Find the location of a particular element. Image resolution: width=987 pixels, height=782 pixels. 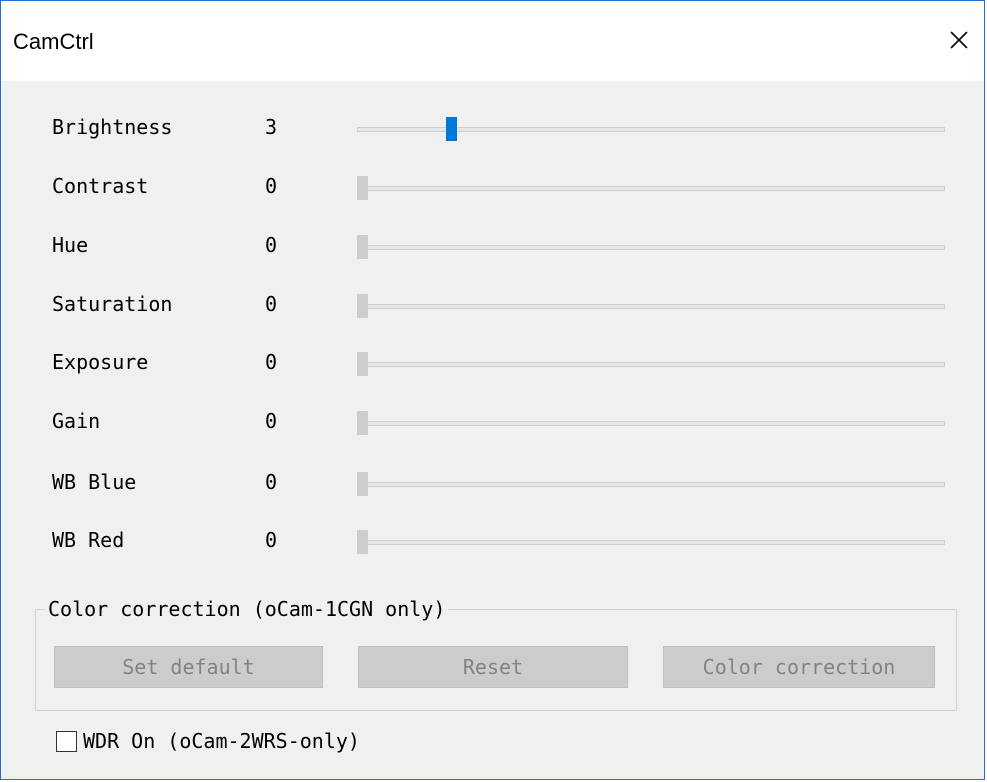

exposure-label: Exposure is located at coordinates (100, 362).